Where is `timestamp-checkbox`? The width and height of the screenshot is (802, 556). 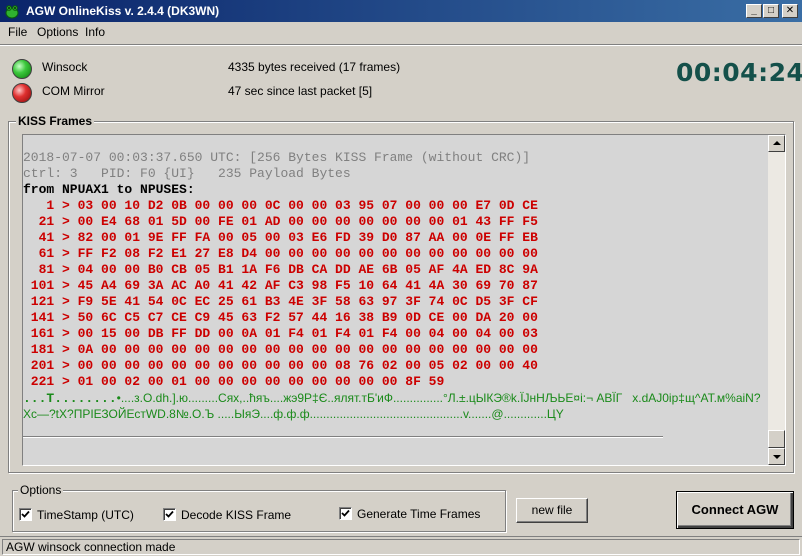
timestamp-checkbox is located at coordinates (25, 514).